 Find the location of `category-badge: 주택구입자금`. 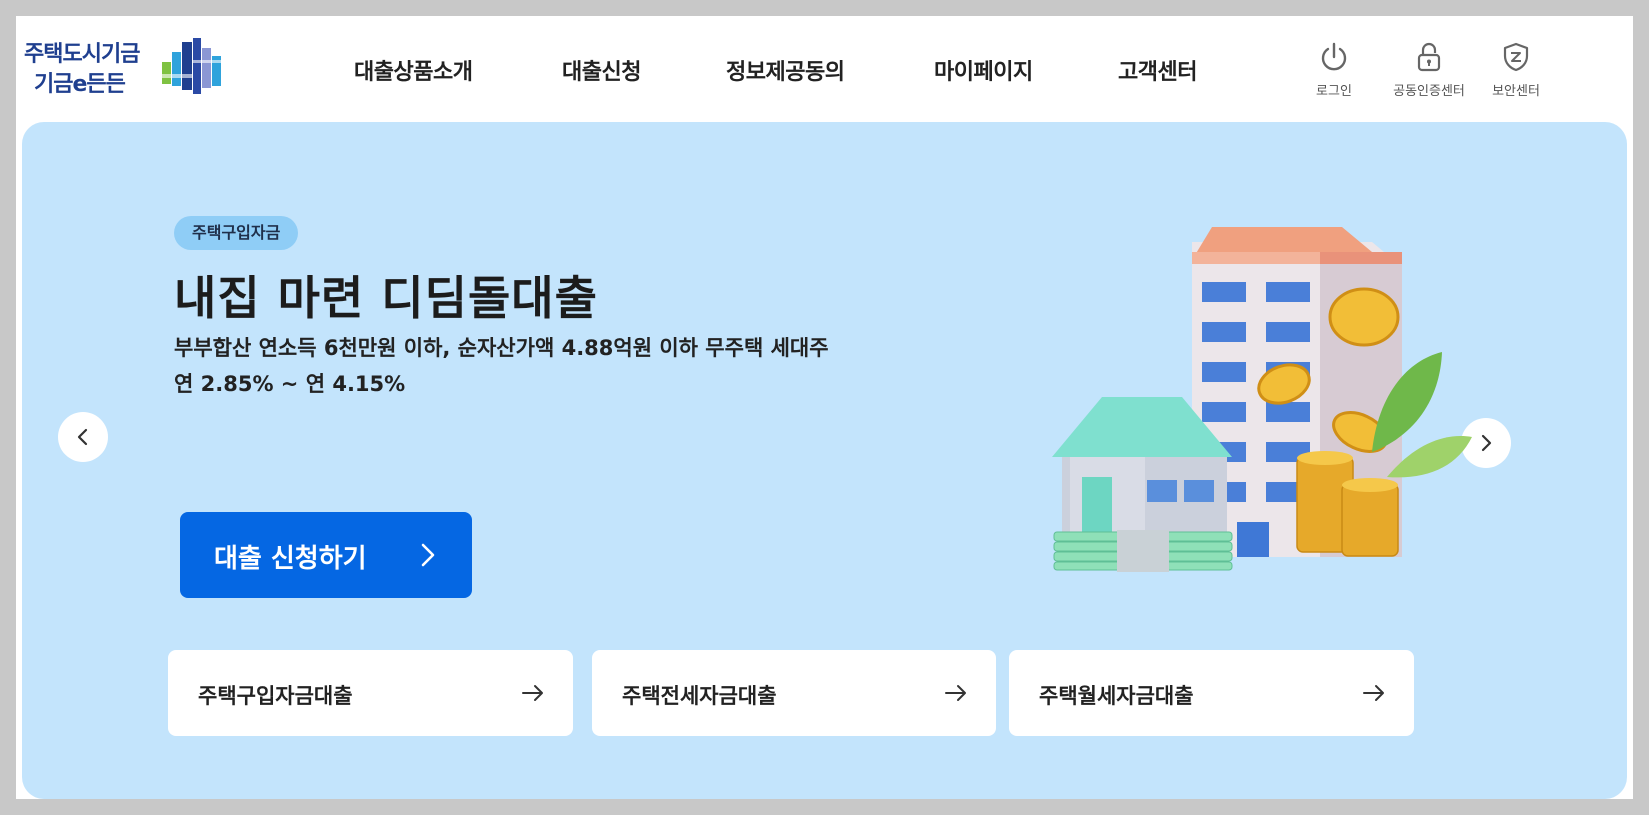

category-badge: 주택구입자금 is located at coordinates (236, 233).